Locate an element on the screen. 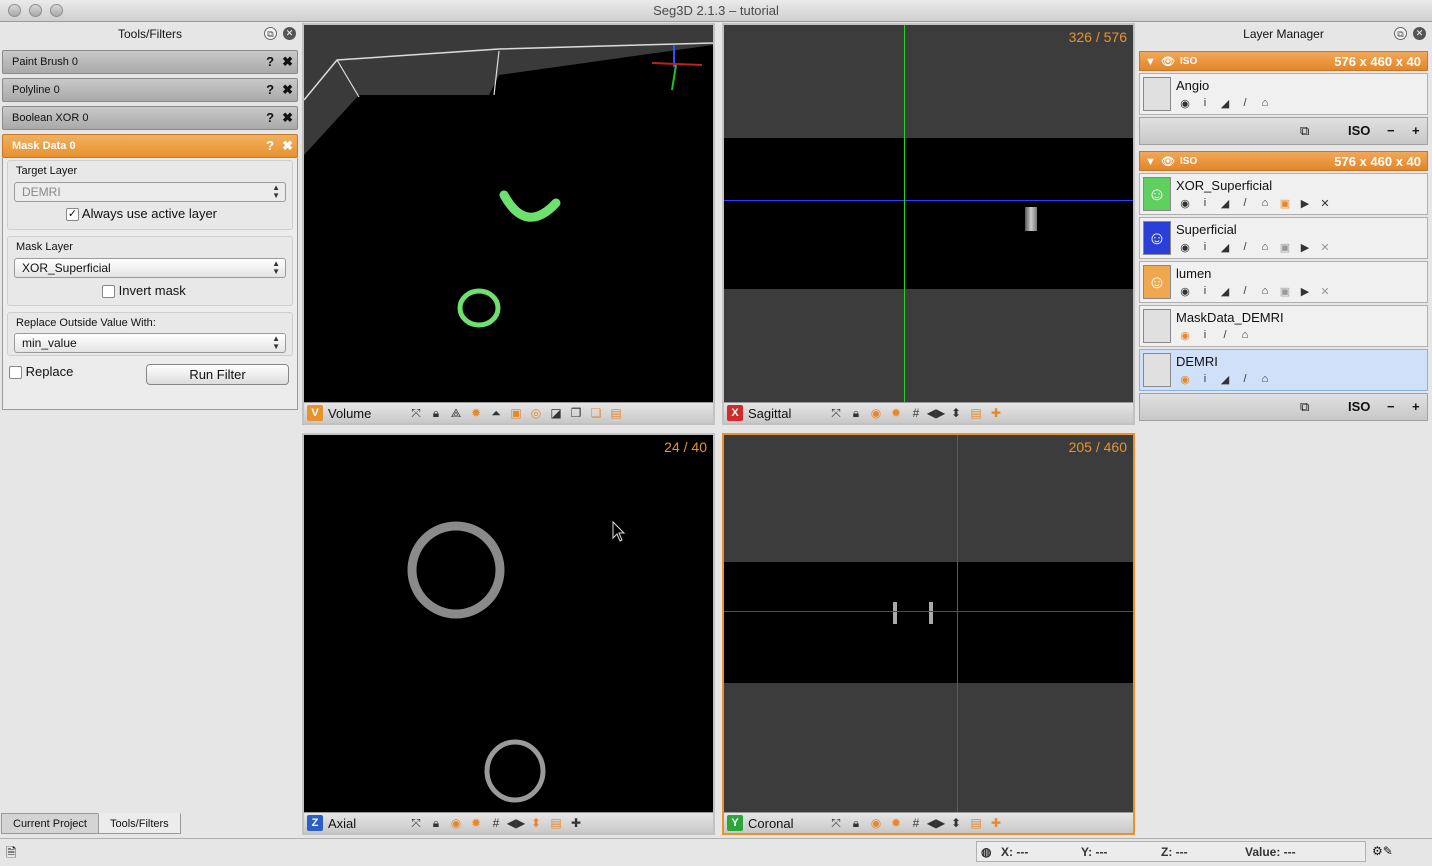 The image size is (1432, 866). coronal-viewer: 205 / 460 Y Coronal ⤧ 🔒︎ ◉ ✹ # ◀▶ ⬍ ▤ ✚ is located at coordinates (928, 634).